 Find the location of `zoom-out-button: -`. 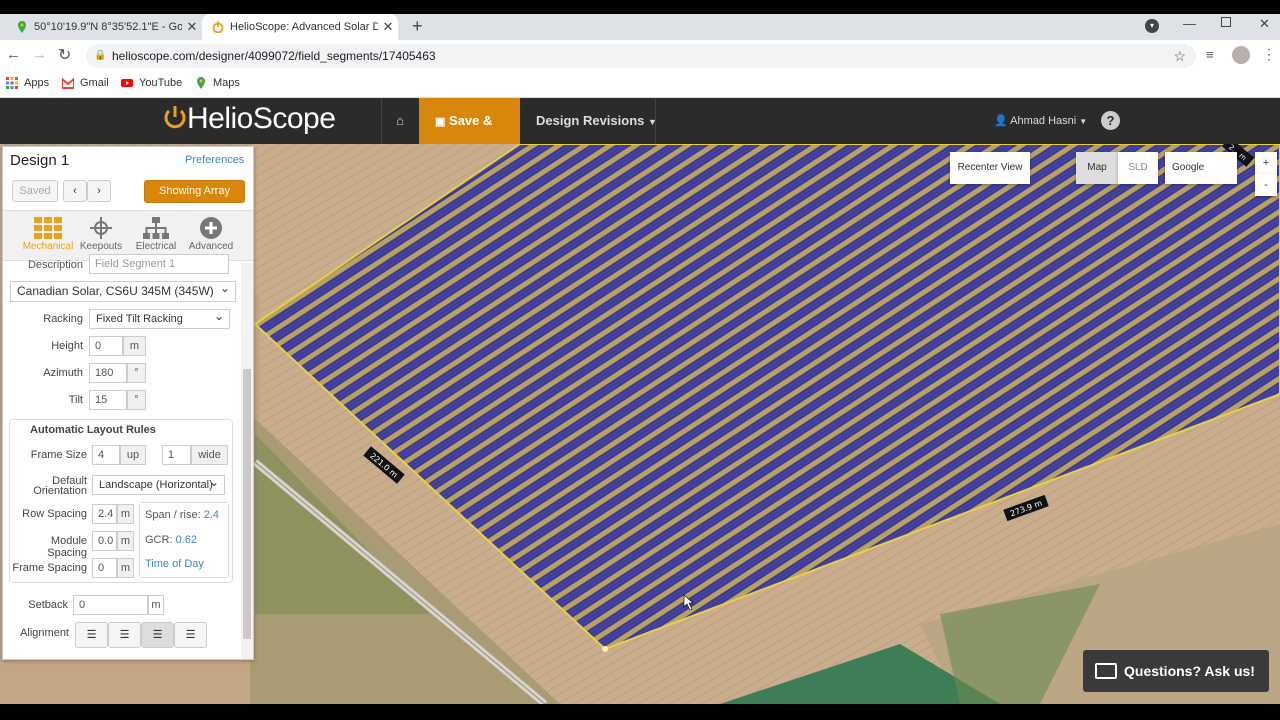

zoom-out-button: - is located at coordinates (1266, 185).